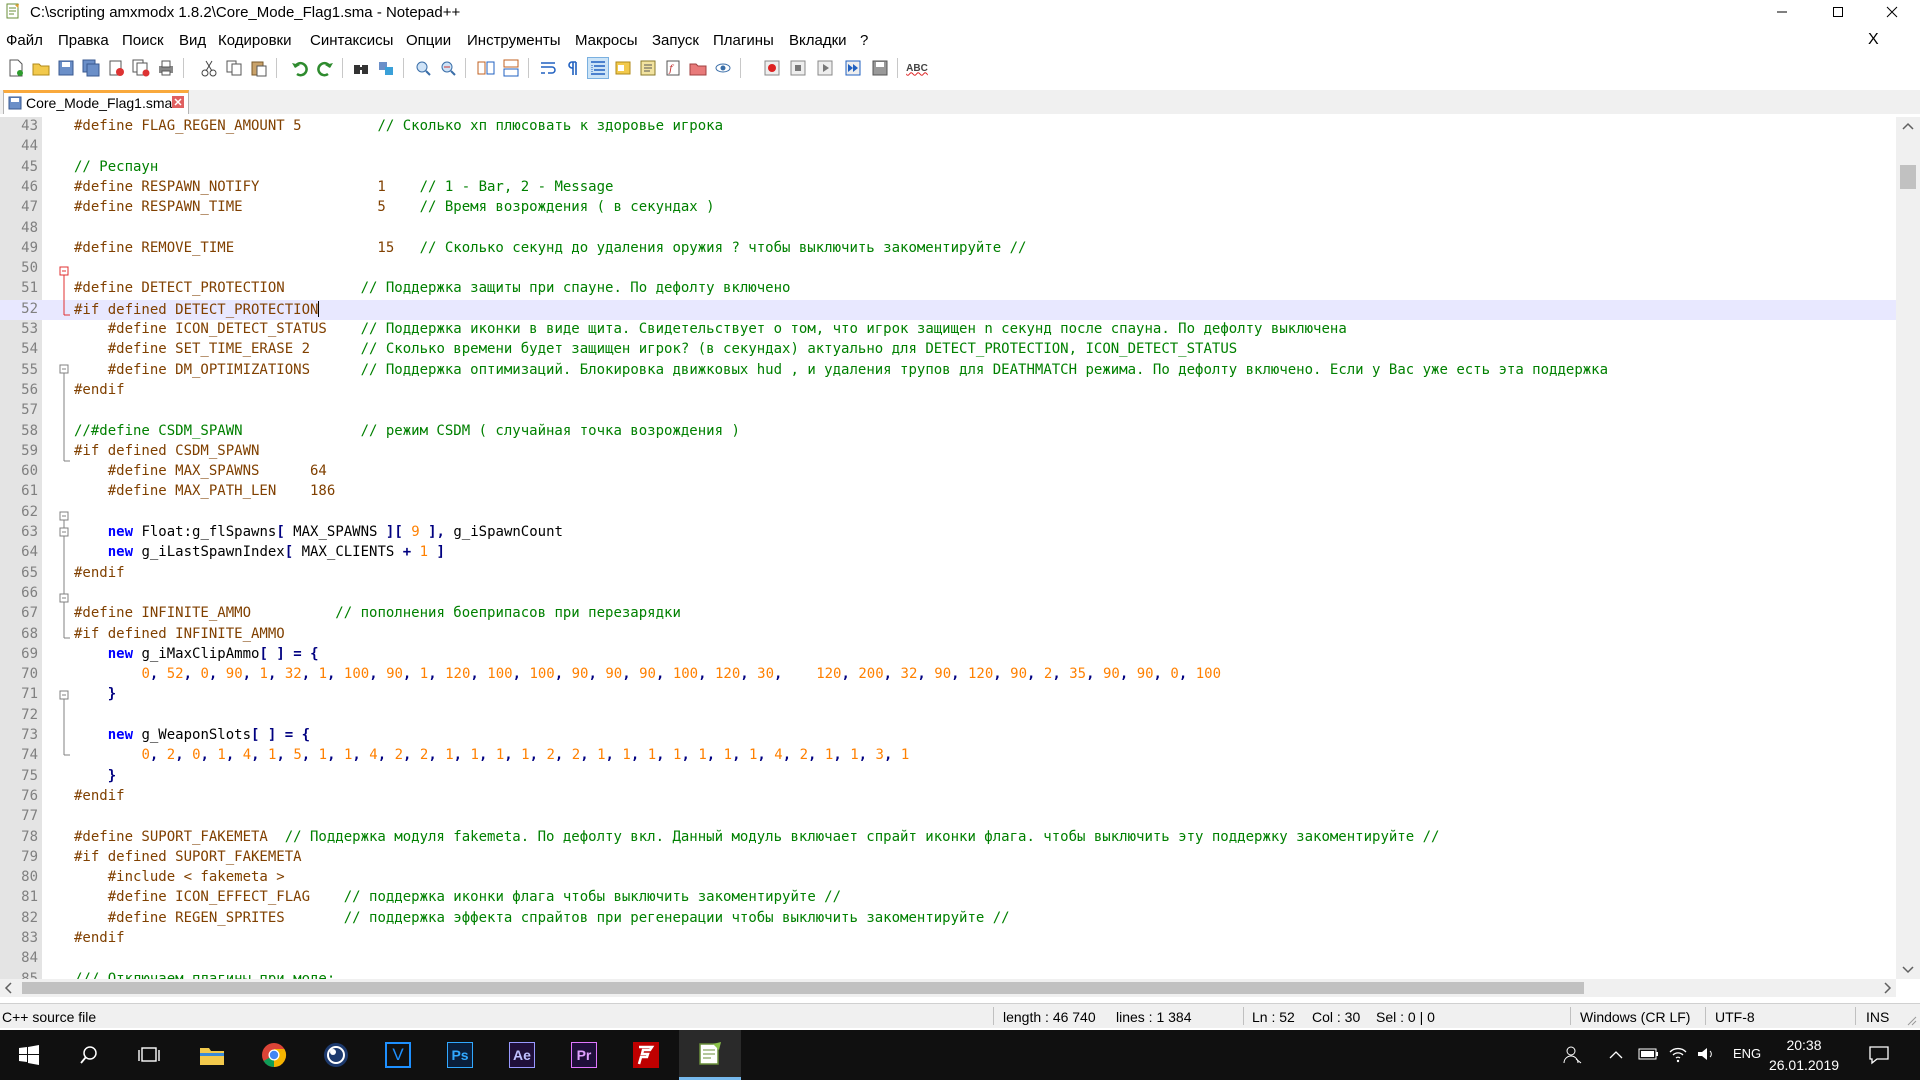 This screenshot has width=1920, height=1080. Describe the element at coordinates (95, 776) in the screenshot. I see `line-text: }` at that location.